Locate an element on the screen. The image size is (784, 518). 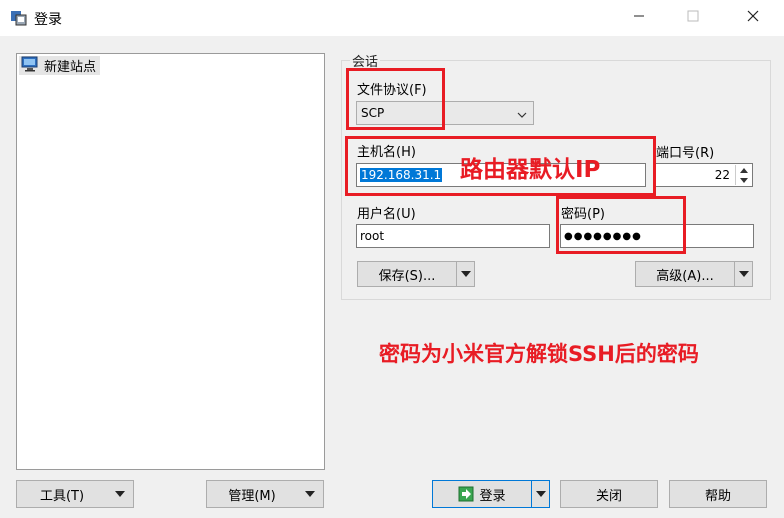
user-value: root is located at coordinates (372, 236).